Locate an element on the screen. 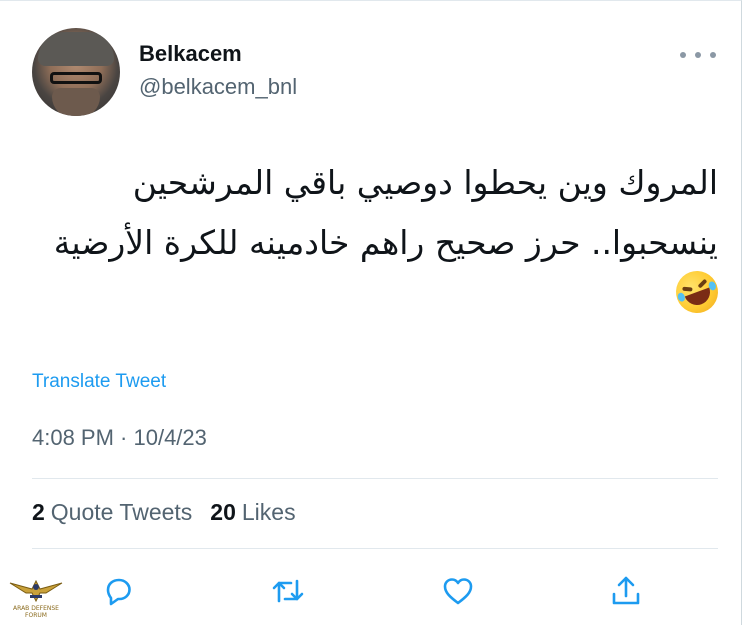 This screenshot has width=750, height=625. reply-icon is located at coordinates (118, 592).